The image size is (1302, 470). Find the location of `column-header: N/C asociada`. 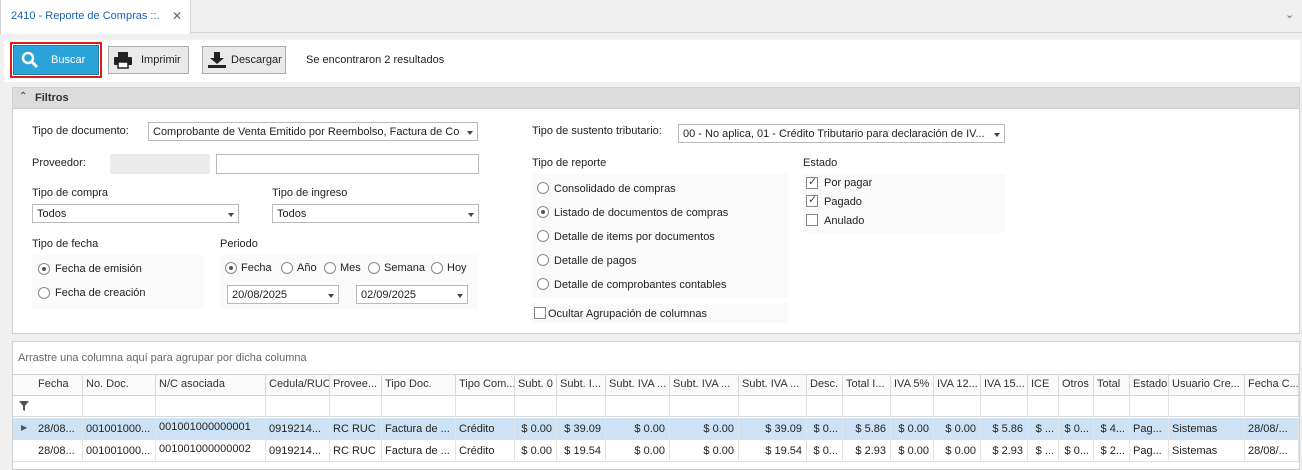

column-header: N/C asociada is located at coordinates (211, 385).